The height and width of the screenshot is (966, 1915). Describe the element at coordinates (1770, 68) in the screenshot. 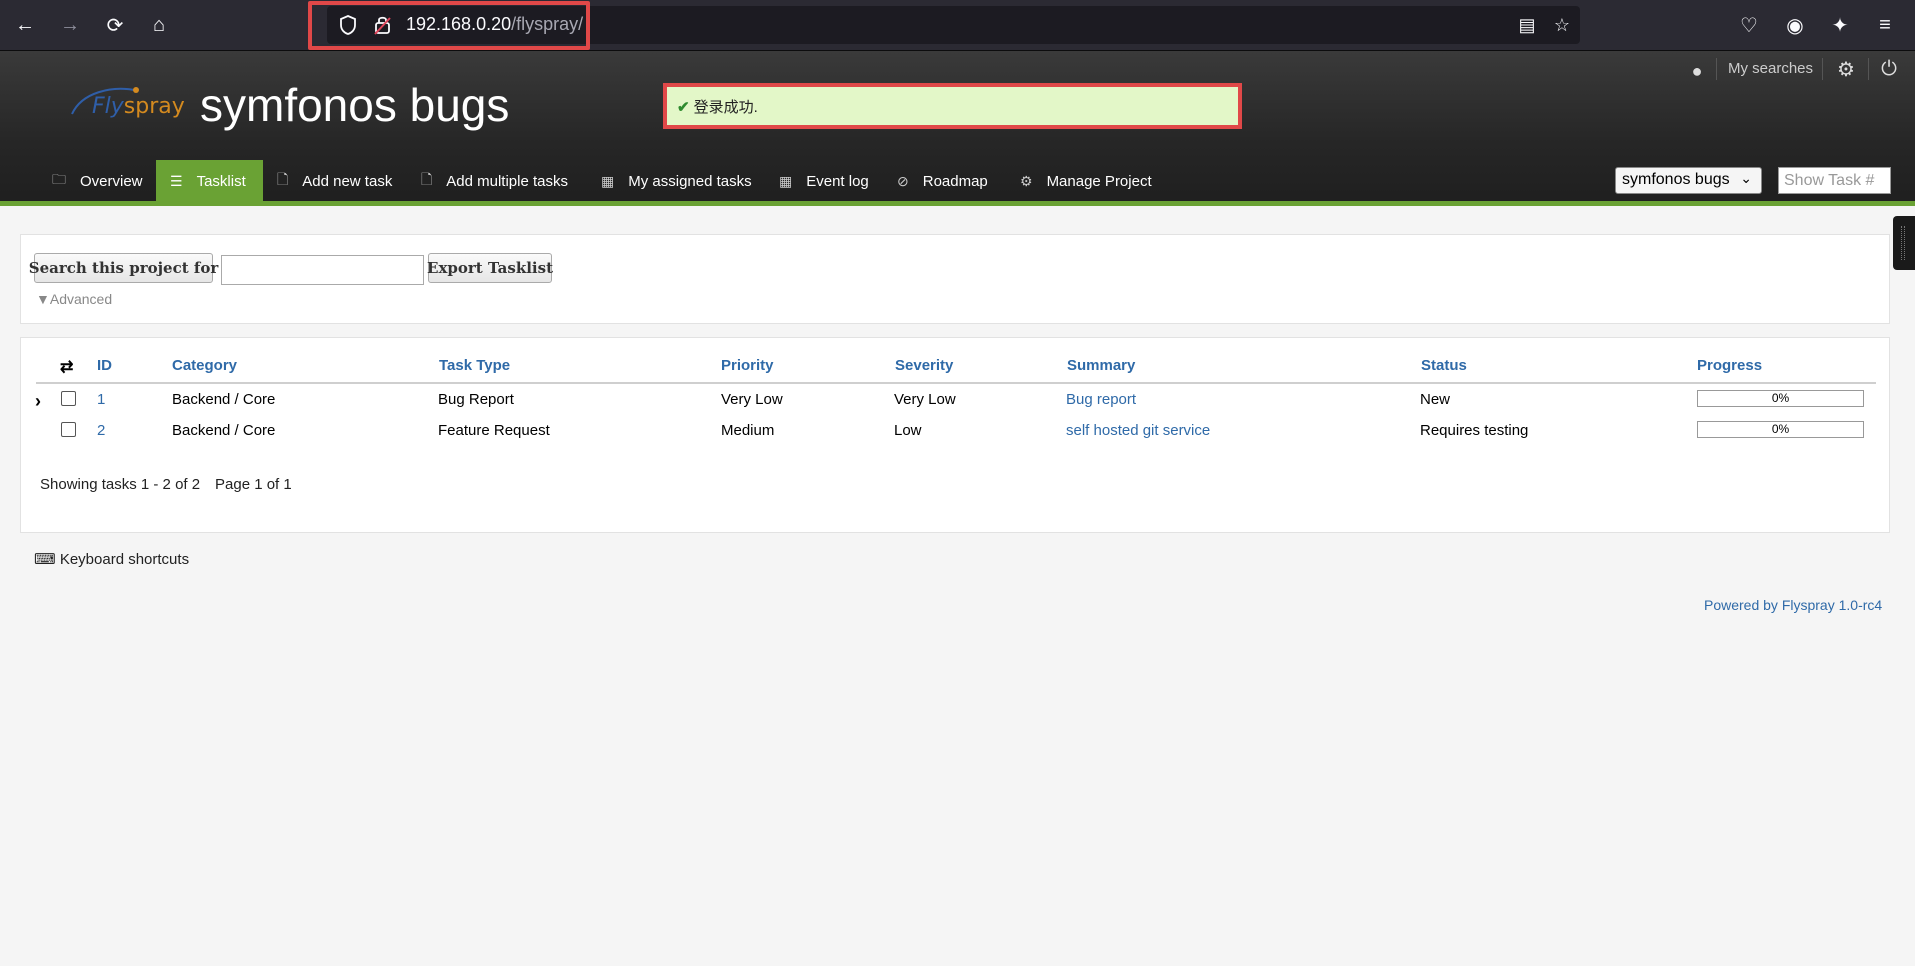

I see `my-searches-link: My searches` at that location.